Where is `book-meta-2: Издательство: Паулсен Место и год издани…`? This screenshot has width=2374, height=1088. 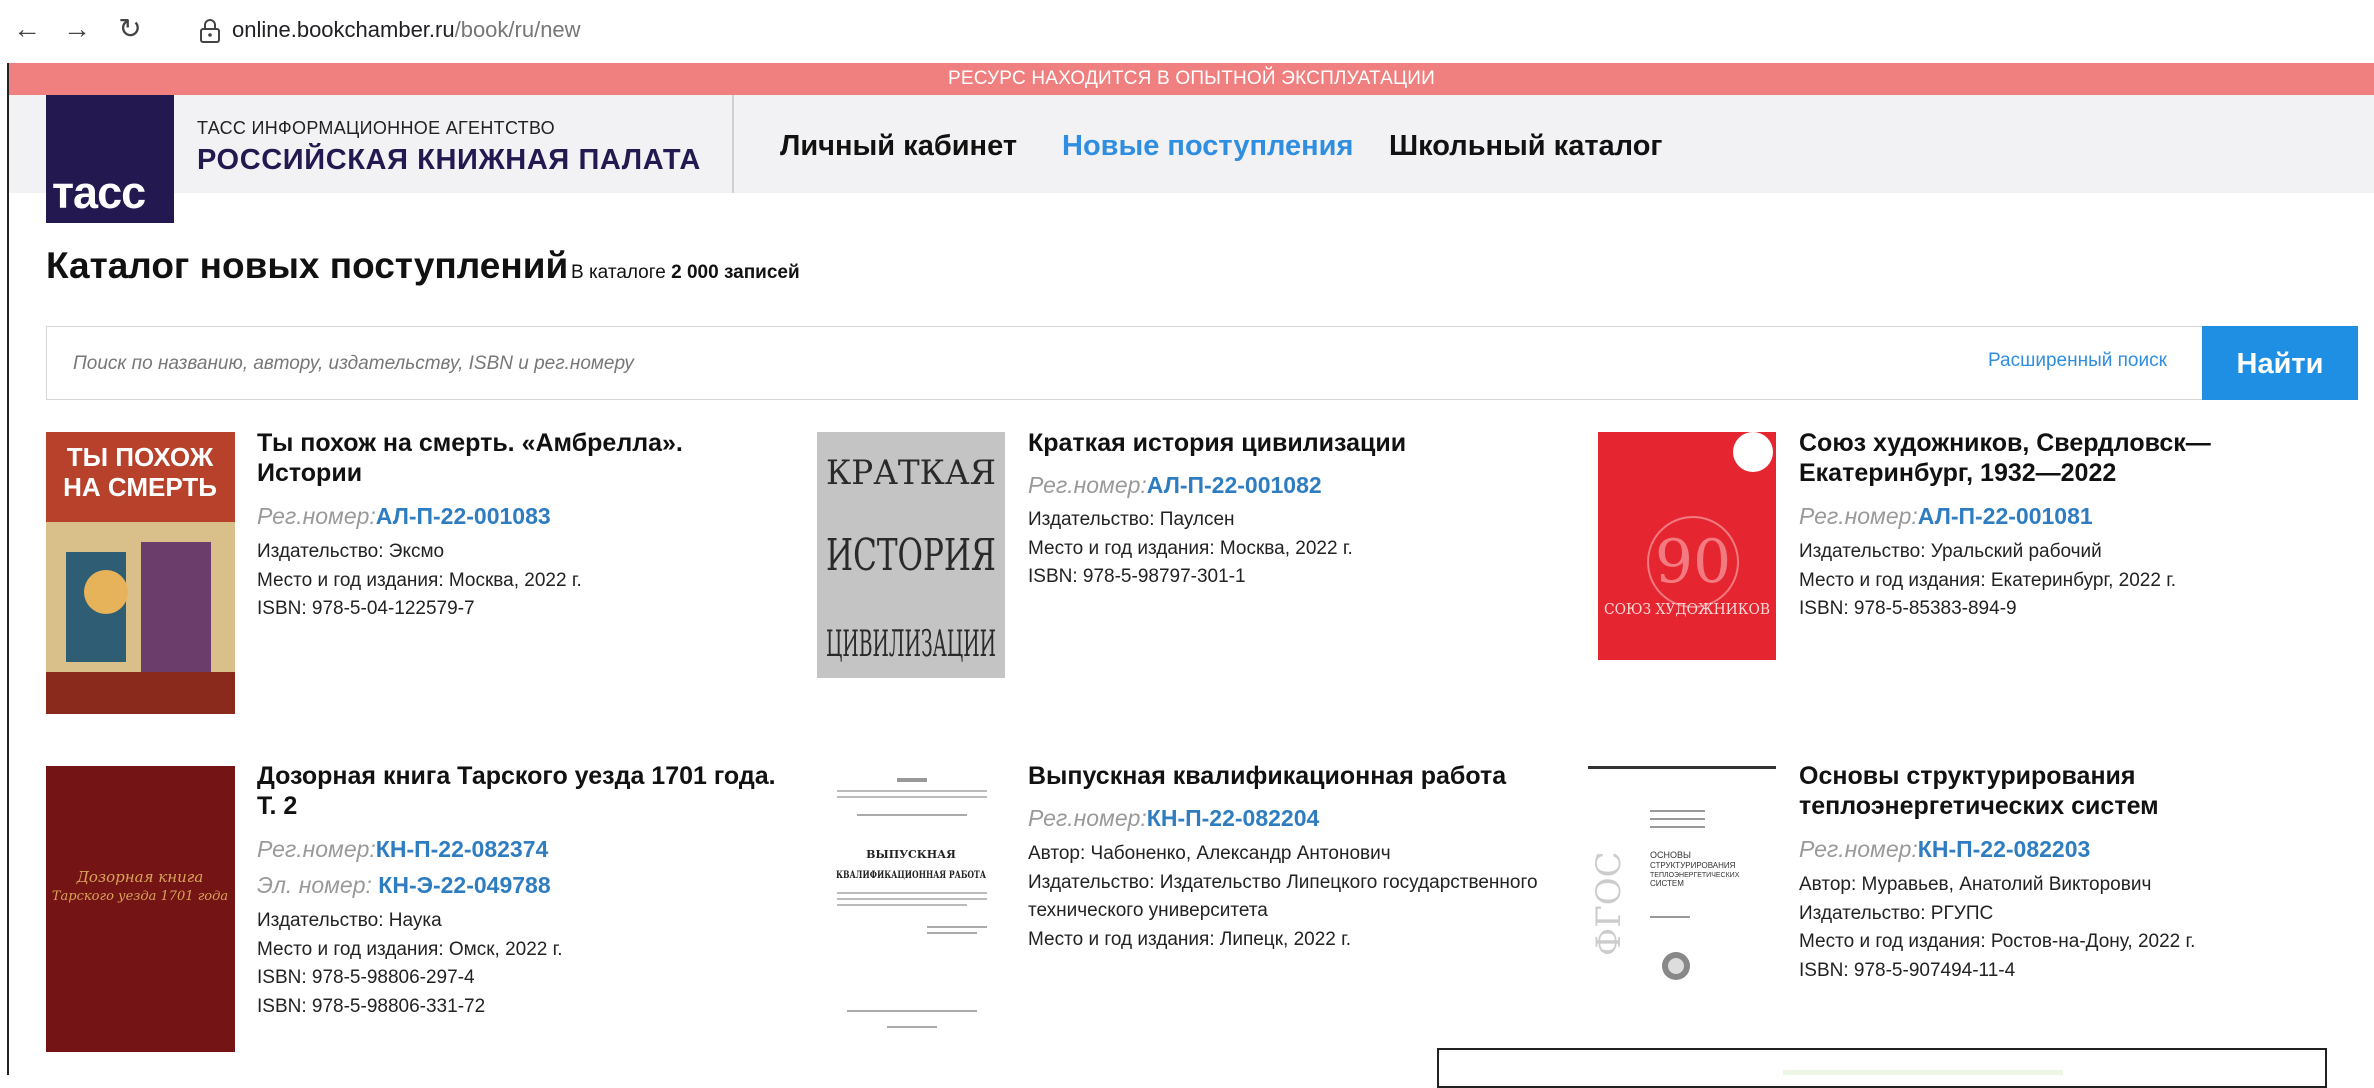
book-meta-2: Издательство: Паулсен Место и год издани… is located at coordinates (1308, 549).